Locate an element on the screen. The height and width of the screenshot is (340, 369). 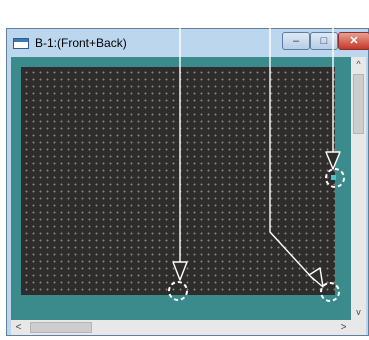
minimize-button: – is located at coordinates (296, 41).